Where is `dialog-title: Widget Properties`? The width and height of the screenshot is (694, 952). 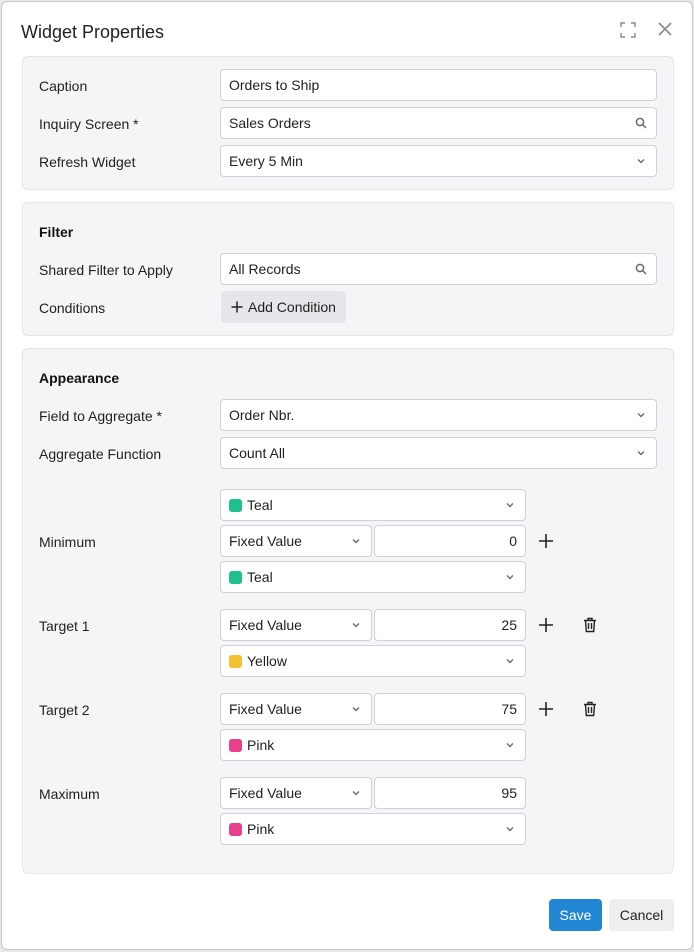
dialog-title: Widget Properties is located at coordinates (93, 32).